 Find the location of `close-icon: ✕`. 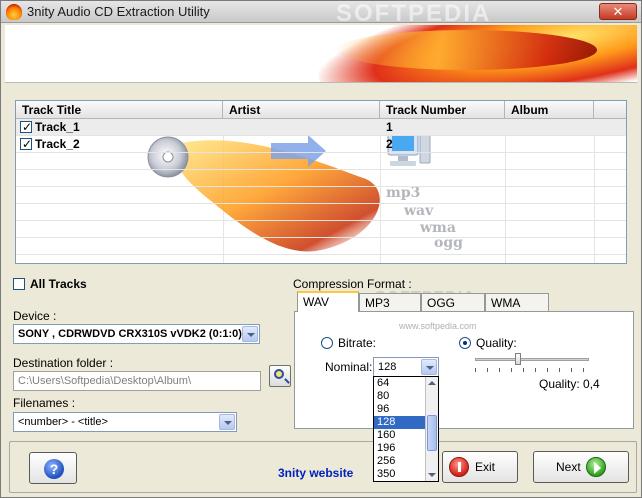

close-icon: ✕ is located at coordinates (618, 11).